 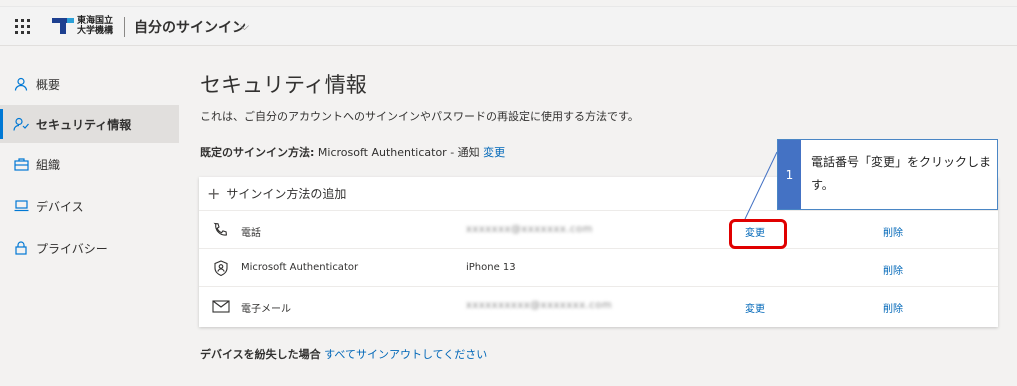 I want to click on briefcase-icon, so click(x=21, y=164).